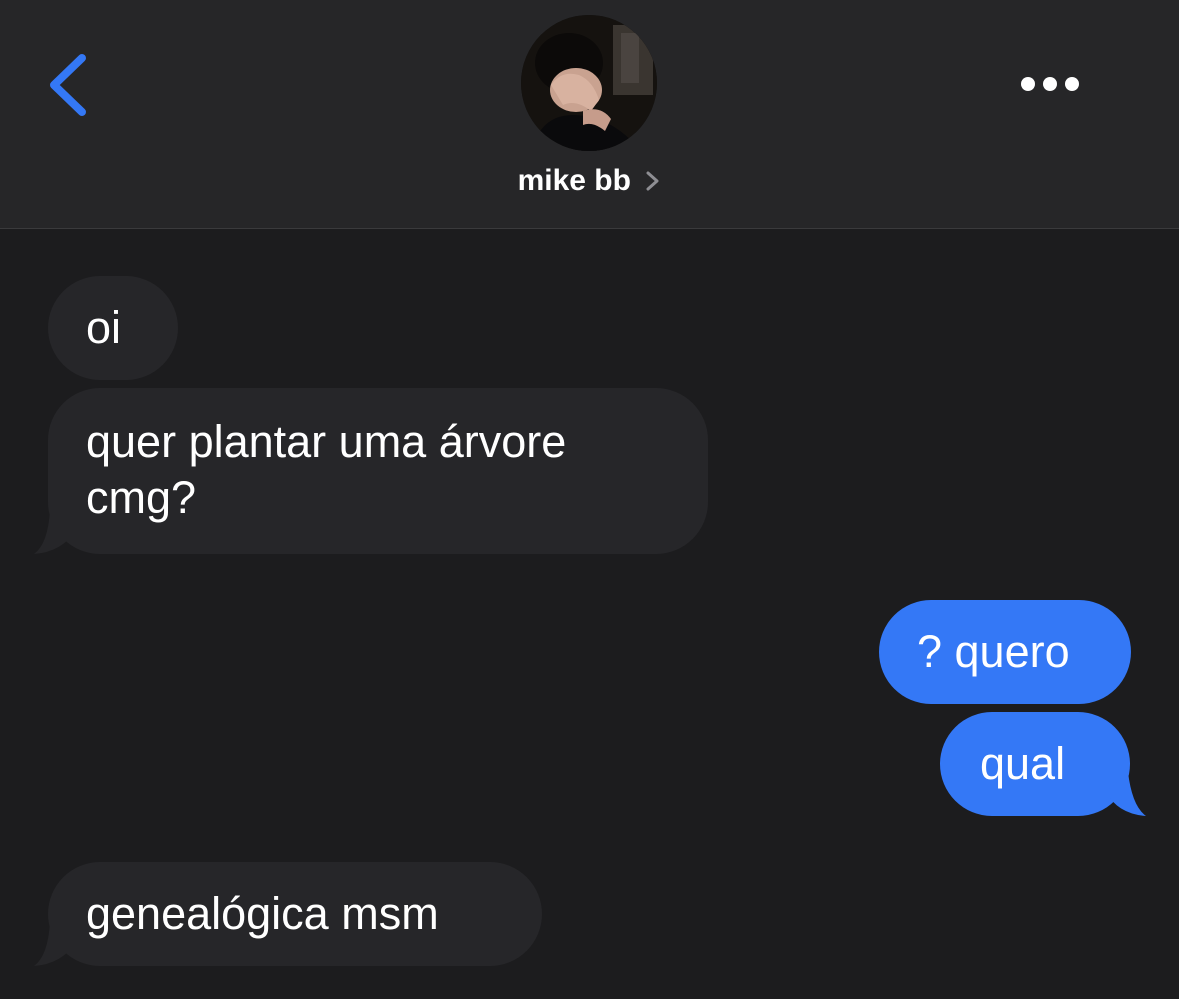  I want to click on message-text: genealógica msm, so click(262, 913).